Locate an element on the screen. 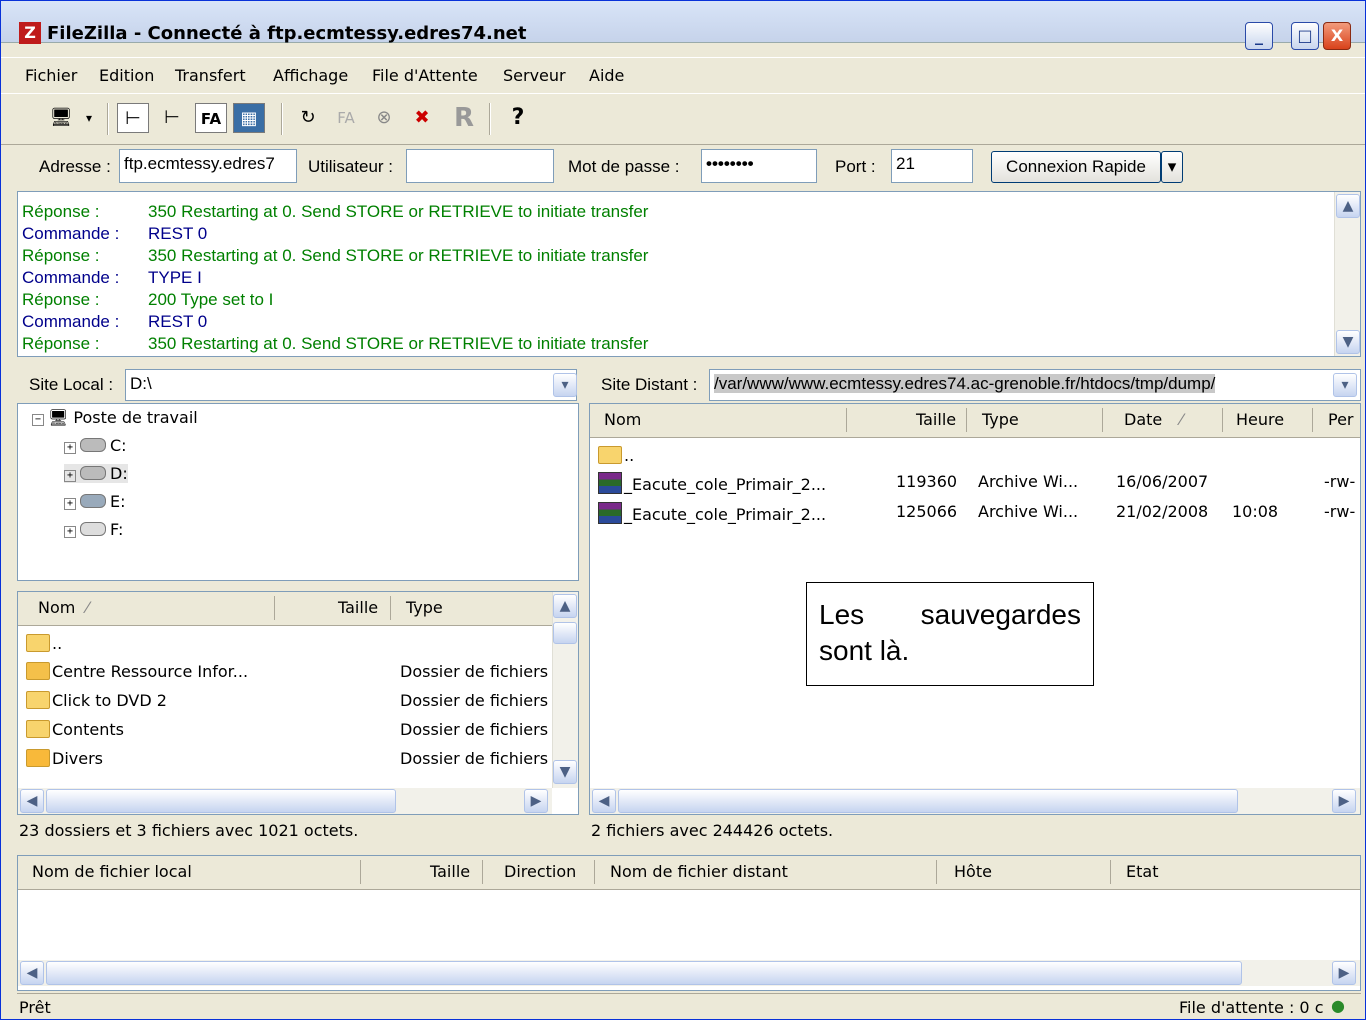 Image resolution: width=1366 pixels, height=1020 pixels. help-icon: ? is located at coordinates (518, 118).